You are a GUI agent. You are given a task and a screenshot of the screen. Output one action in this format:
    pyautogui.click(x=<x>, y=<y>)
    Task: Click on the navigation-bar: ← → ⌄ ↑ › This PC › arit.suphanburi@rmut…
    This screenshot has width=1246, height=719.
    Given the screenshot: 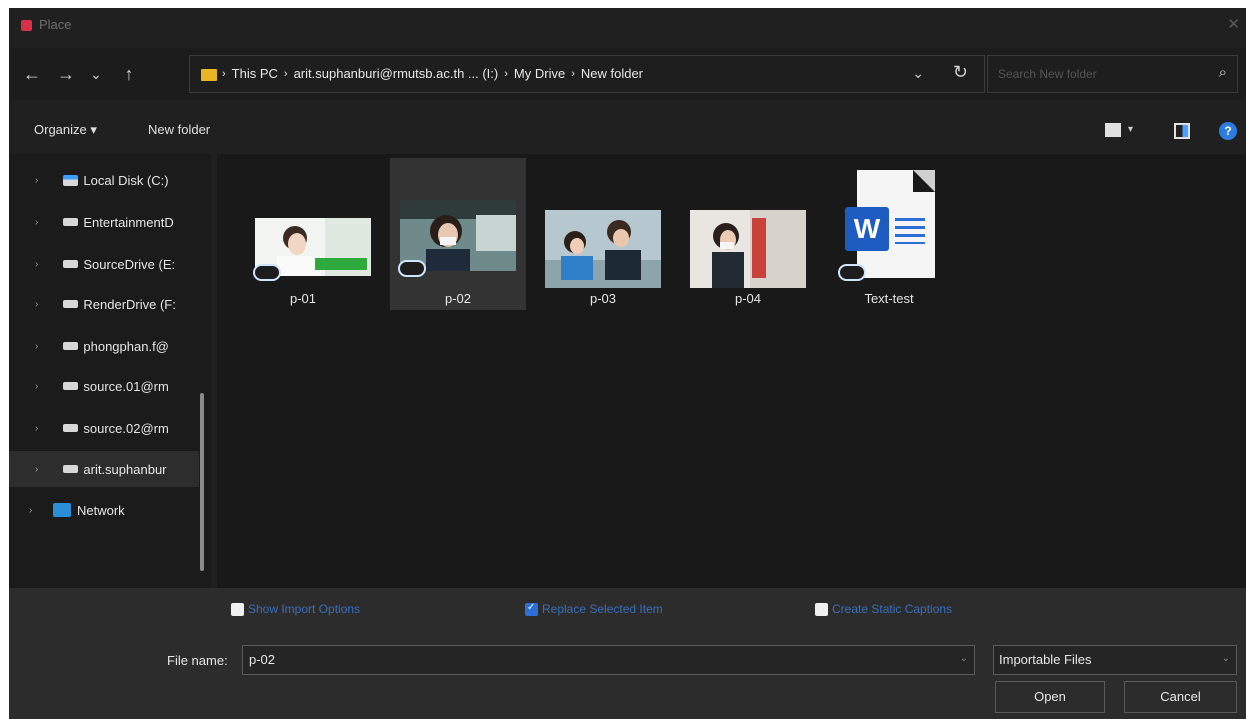 What is the action you would take?
    pyautogui.click(x=627, y=74)
    